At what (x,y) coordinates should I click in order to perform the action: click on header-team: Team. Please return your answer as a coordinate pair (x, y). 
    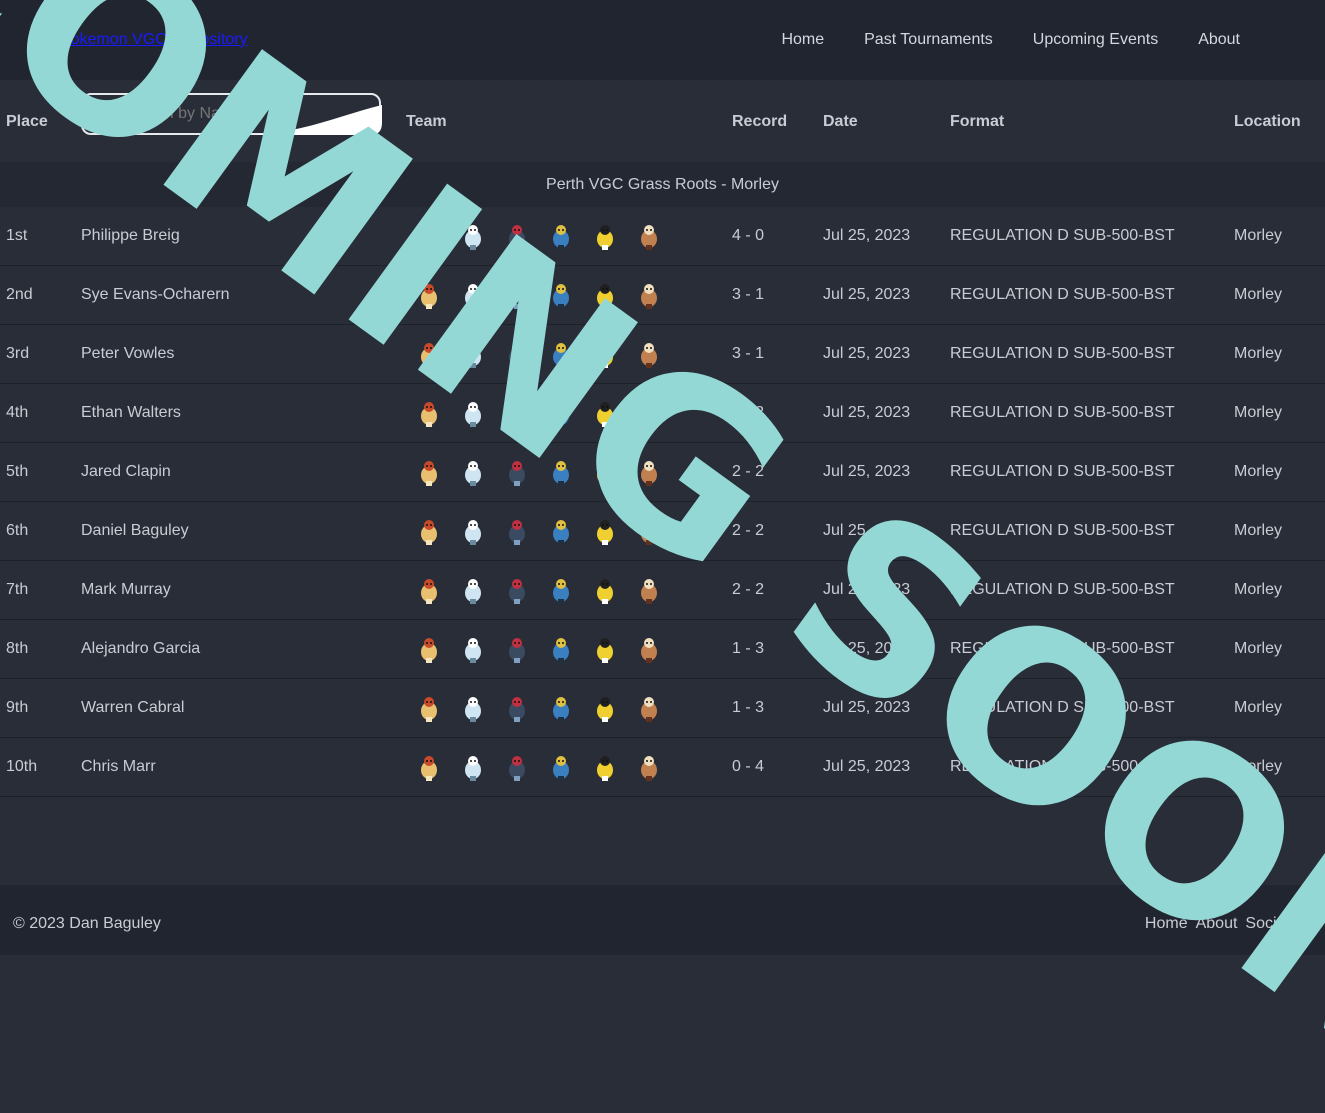
    Looking at the image, I should click on (426, 121).